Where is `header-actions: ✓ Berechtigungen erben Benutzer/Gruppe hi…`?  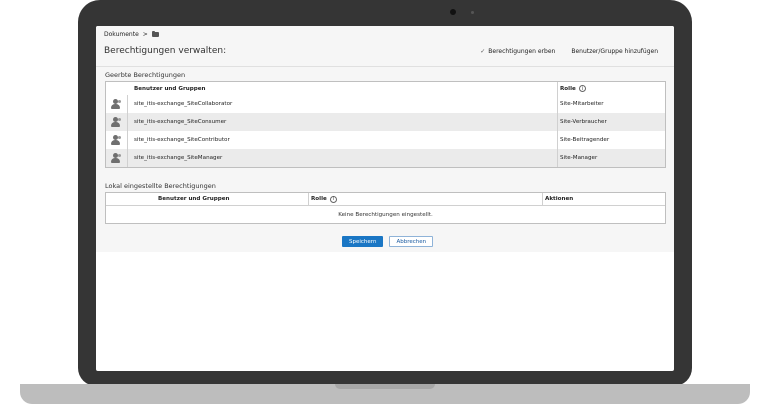
header-actions: ✓ Berechtigungen erben Benutzer/Gruppe hi… is located at coordinates (569, 51).